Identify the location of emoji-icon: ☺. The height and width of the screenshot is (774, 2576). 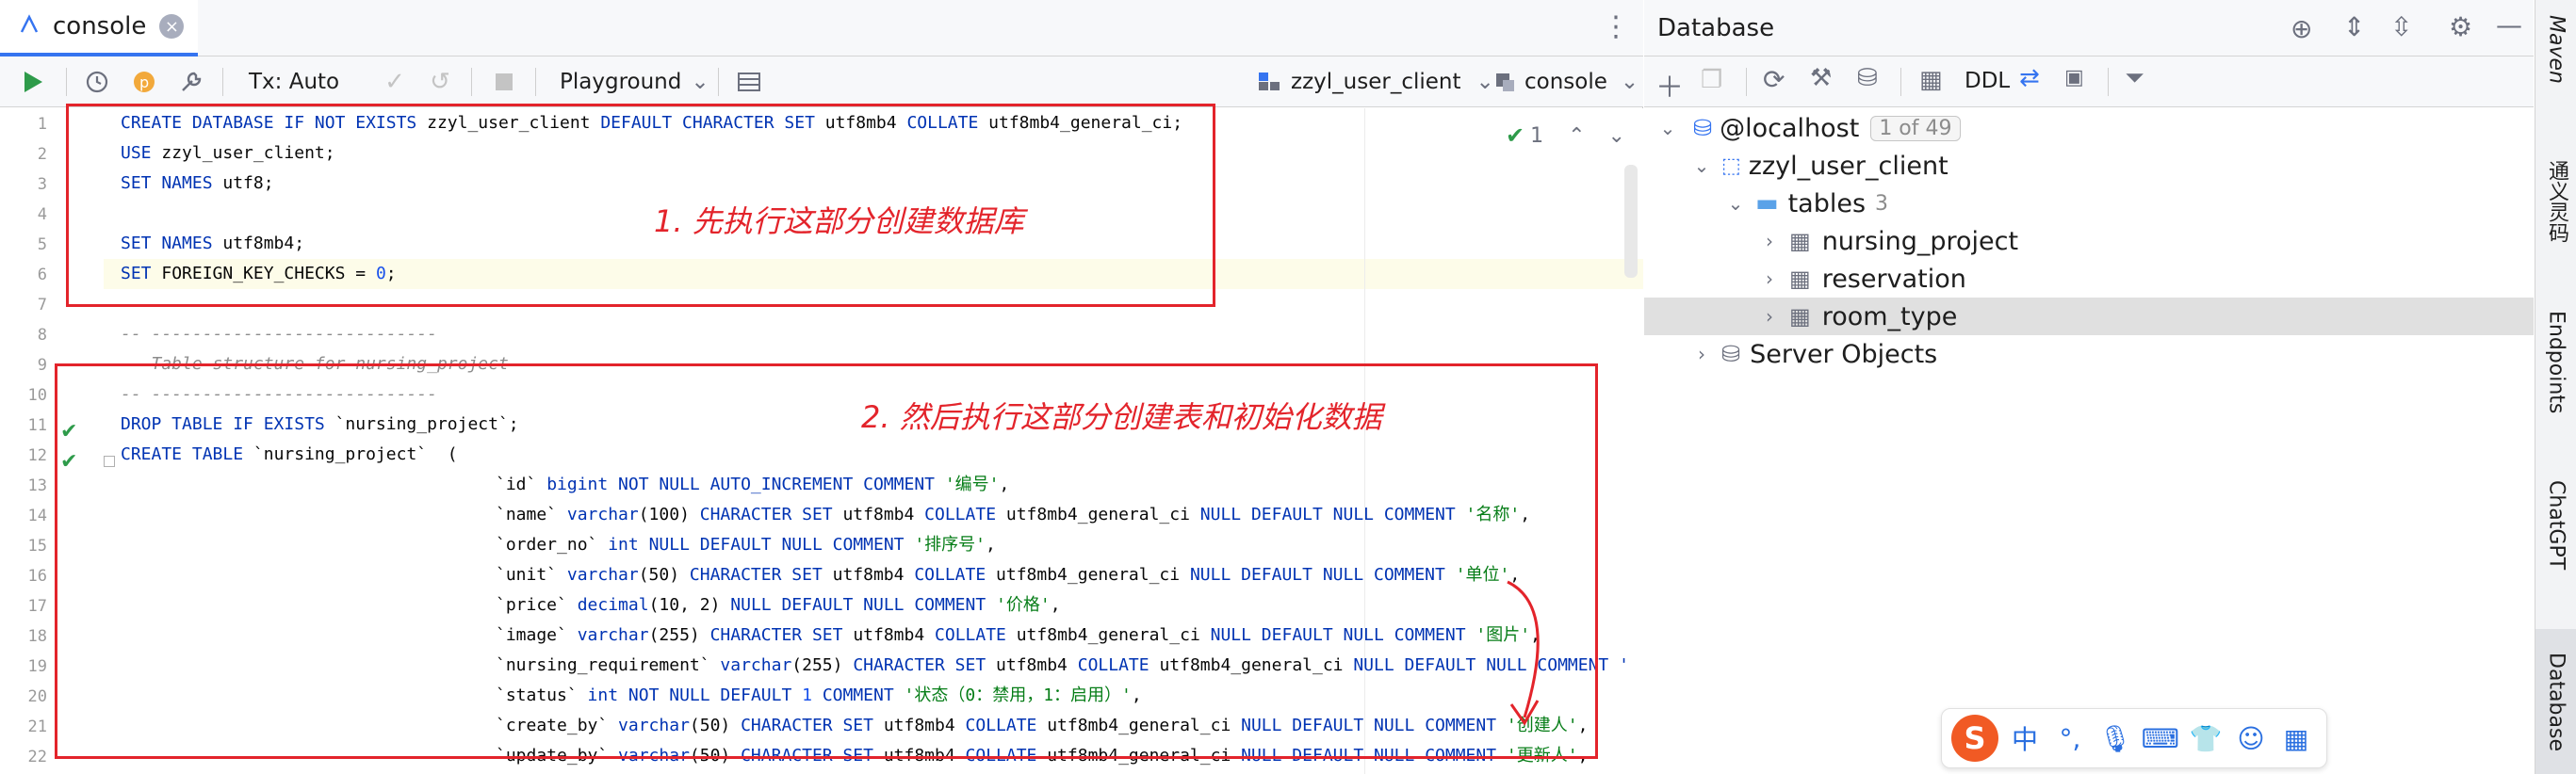
(2251, 738).